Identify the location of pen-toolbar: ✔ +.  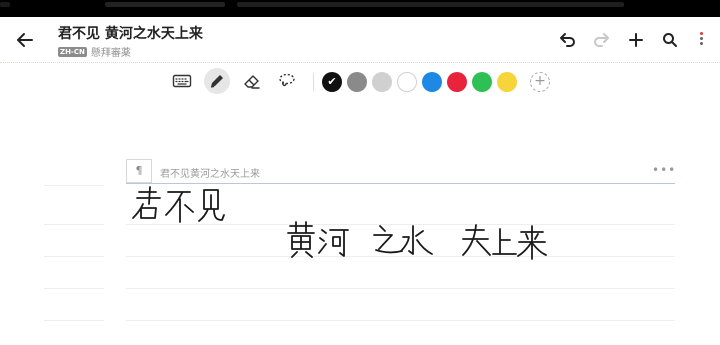
(360, 82).